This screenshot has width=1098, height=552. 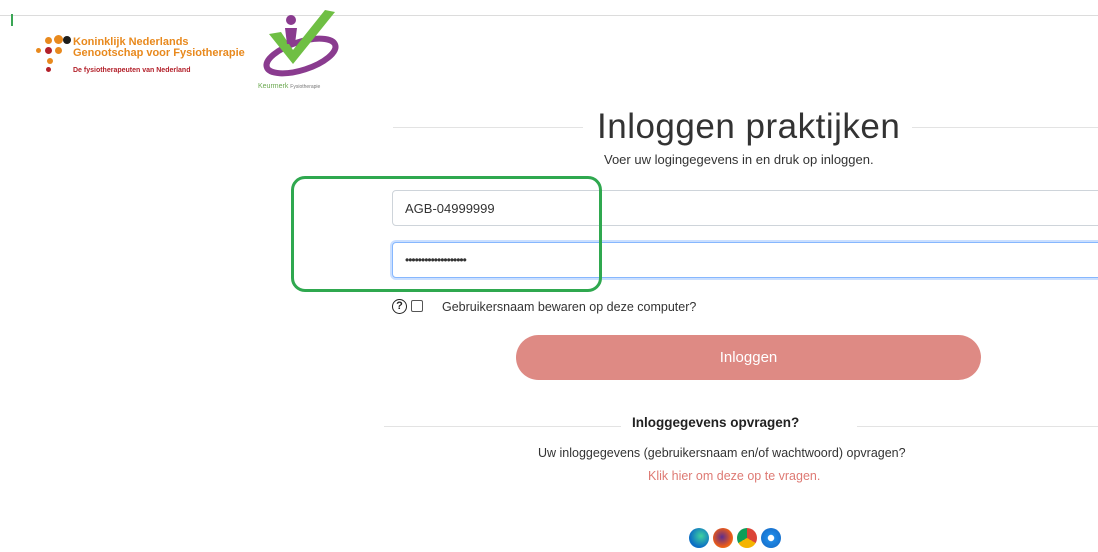 I want to click on page-title: Inloggen praktijken, so click(x=749, y=126).